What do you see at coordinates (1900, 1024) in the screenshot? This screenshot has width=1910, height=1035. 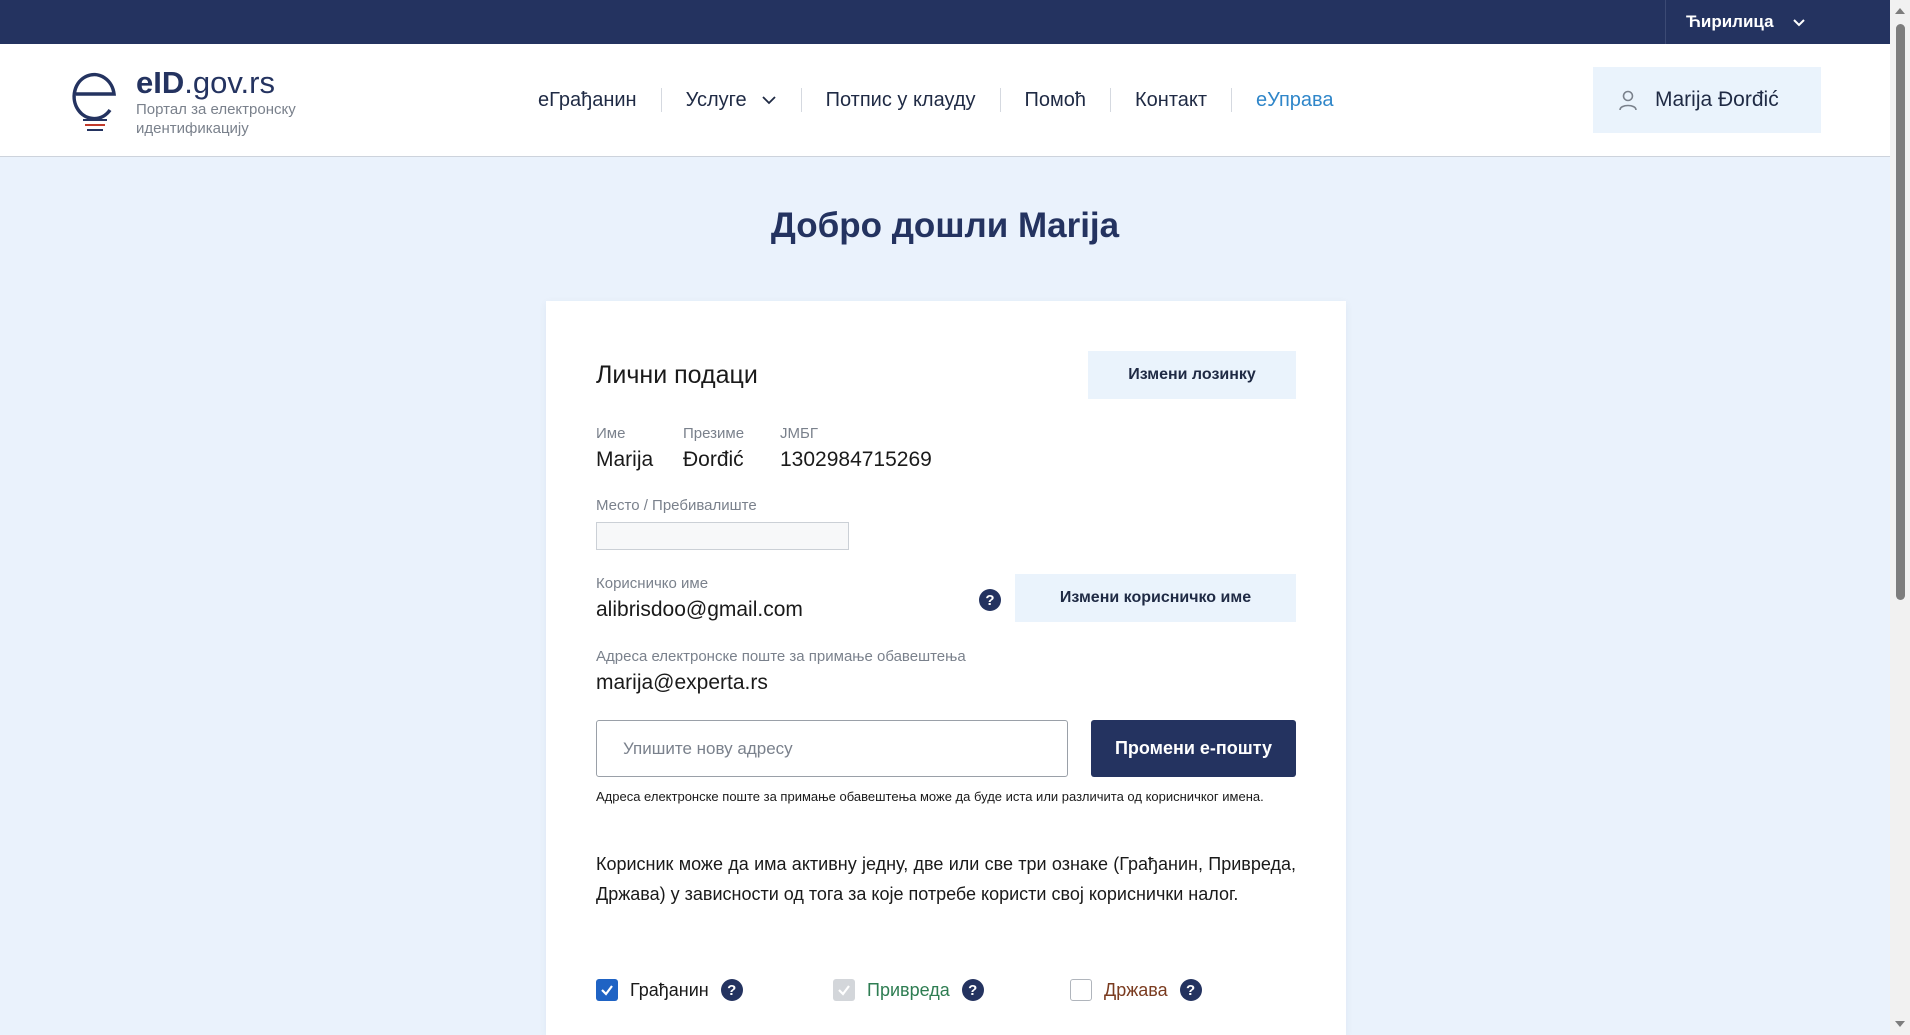 I see `scroll-down-arrow-icon` at bounding box center [1900, 1024].